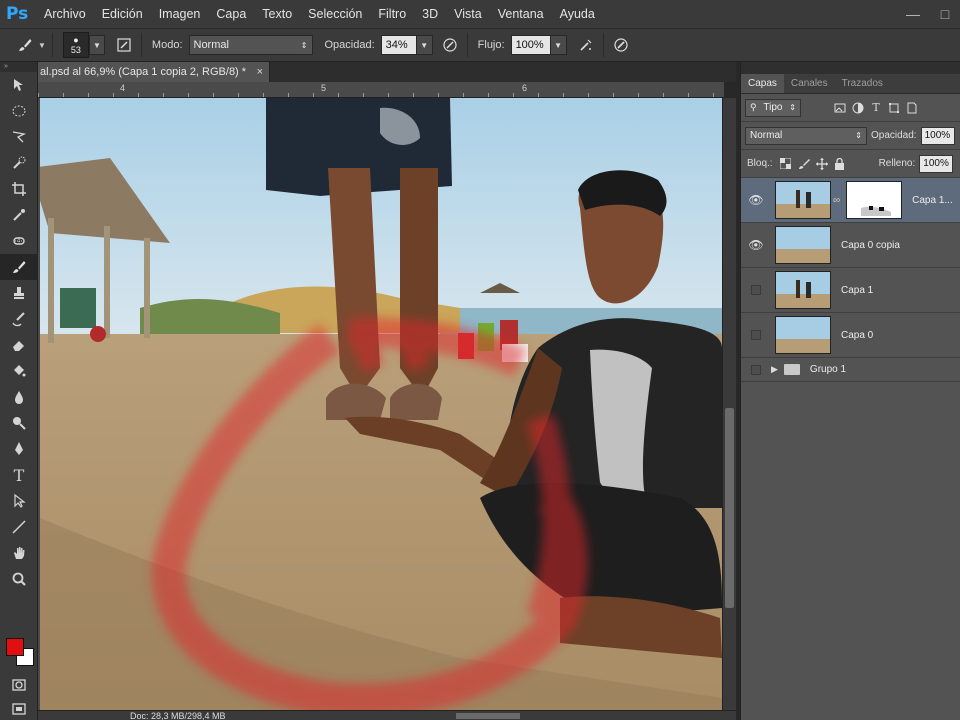 Image resolution: width=960 pixels, height=720 pixels. Describe the element at coordinates (804, 164) in the screenshot. I see `lock-pixels-icon` at that location.